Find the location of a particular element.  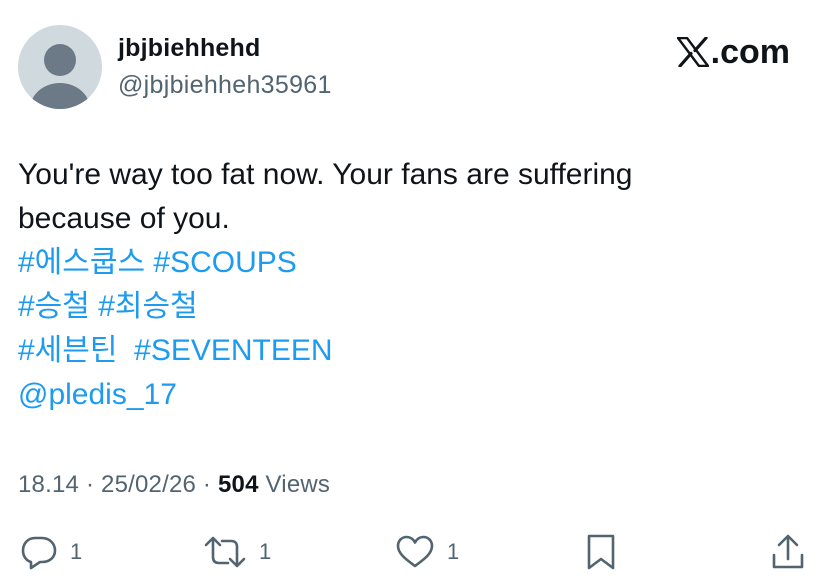

share-icon is located at coordinates (788, 551).